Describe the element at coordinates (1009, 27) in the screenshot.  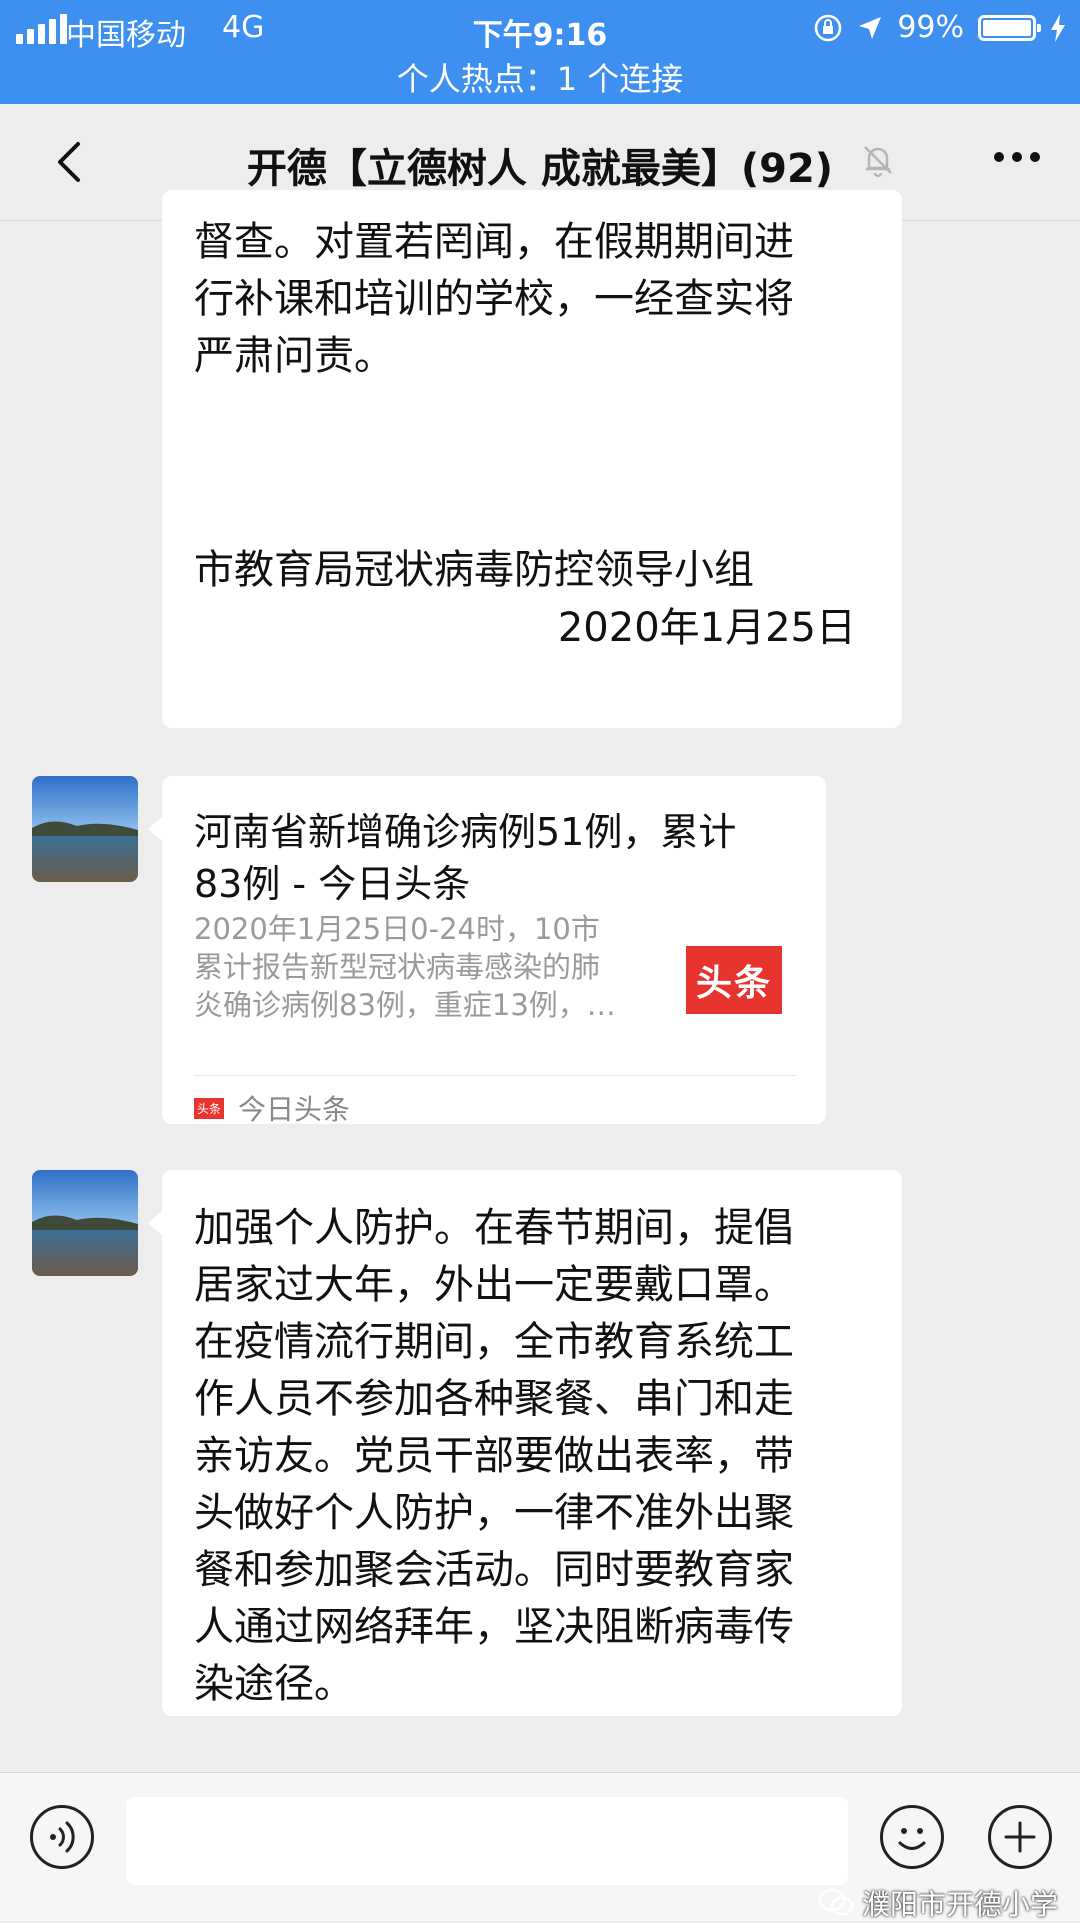
I see `battery-icon` at that location.